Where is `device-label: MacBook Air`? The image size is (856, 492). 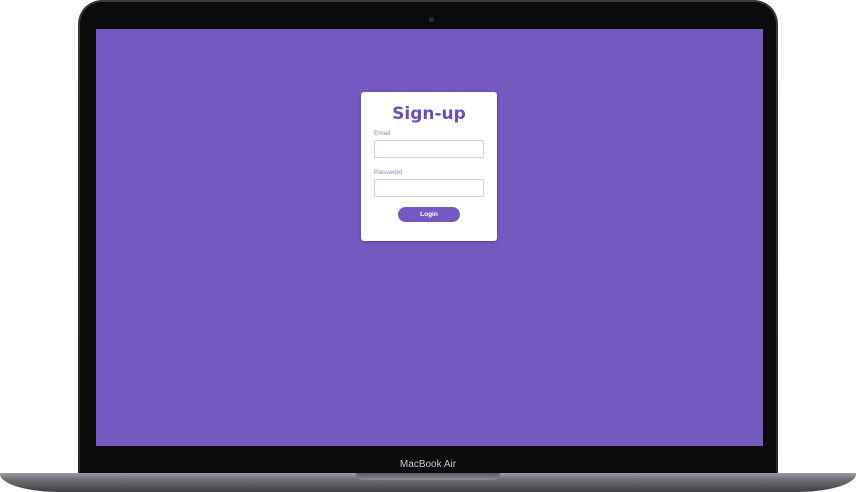 device-label: MacBook Air is located at coordinates (428, 464).